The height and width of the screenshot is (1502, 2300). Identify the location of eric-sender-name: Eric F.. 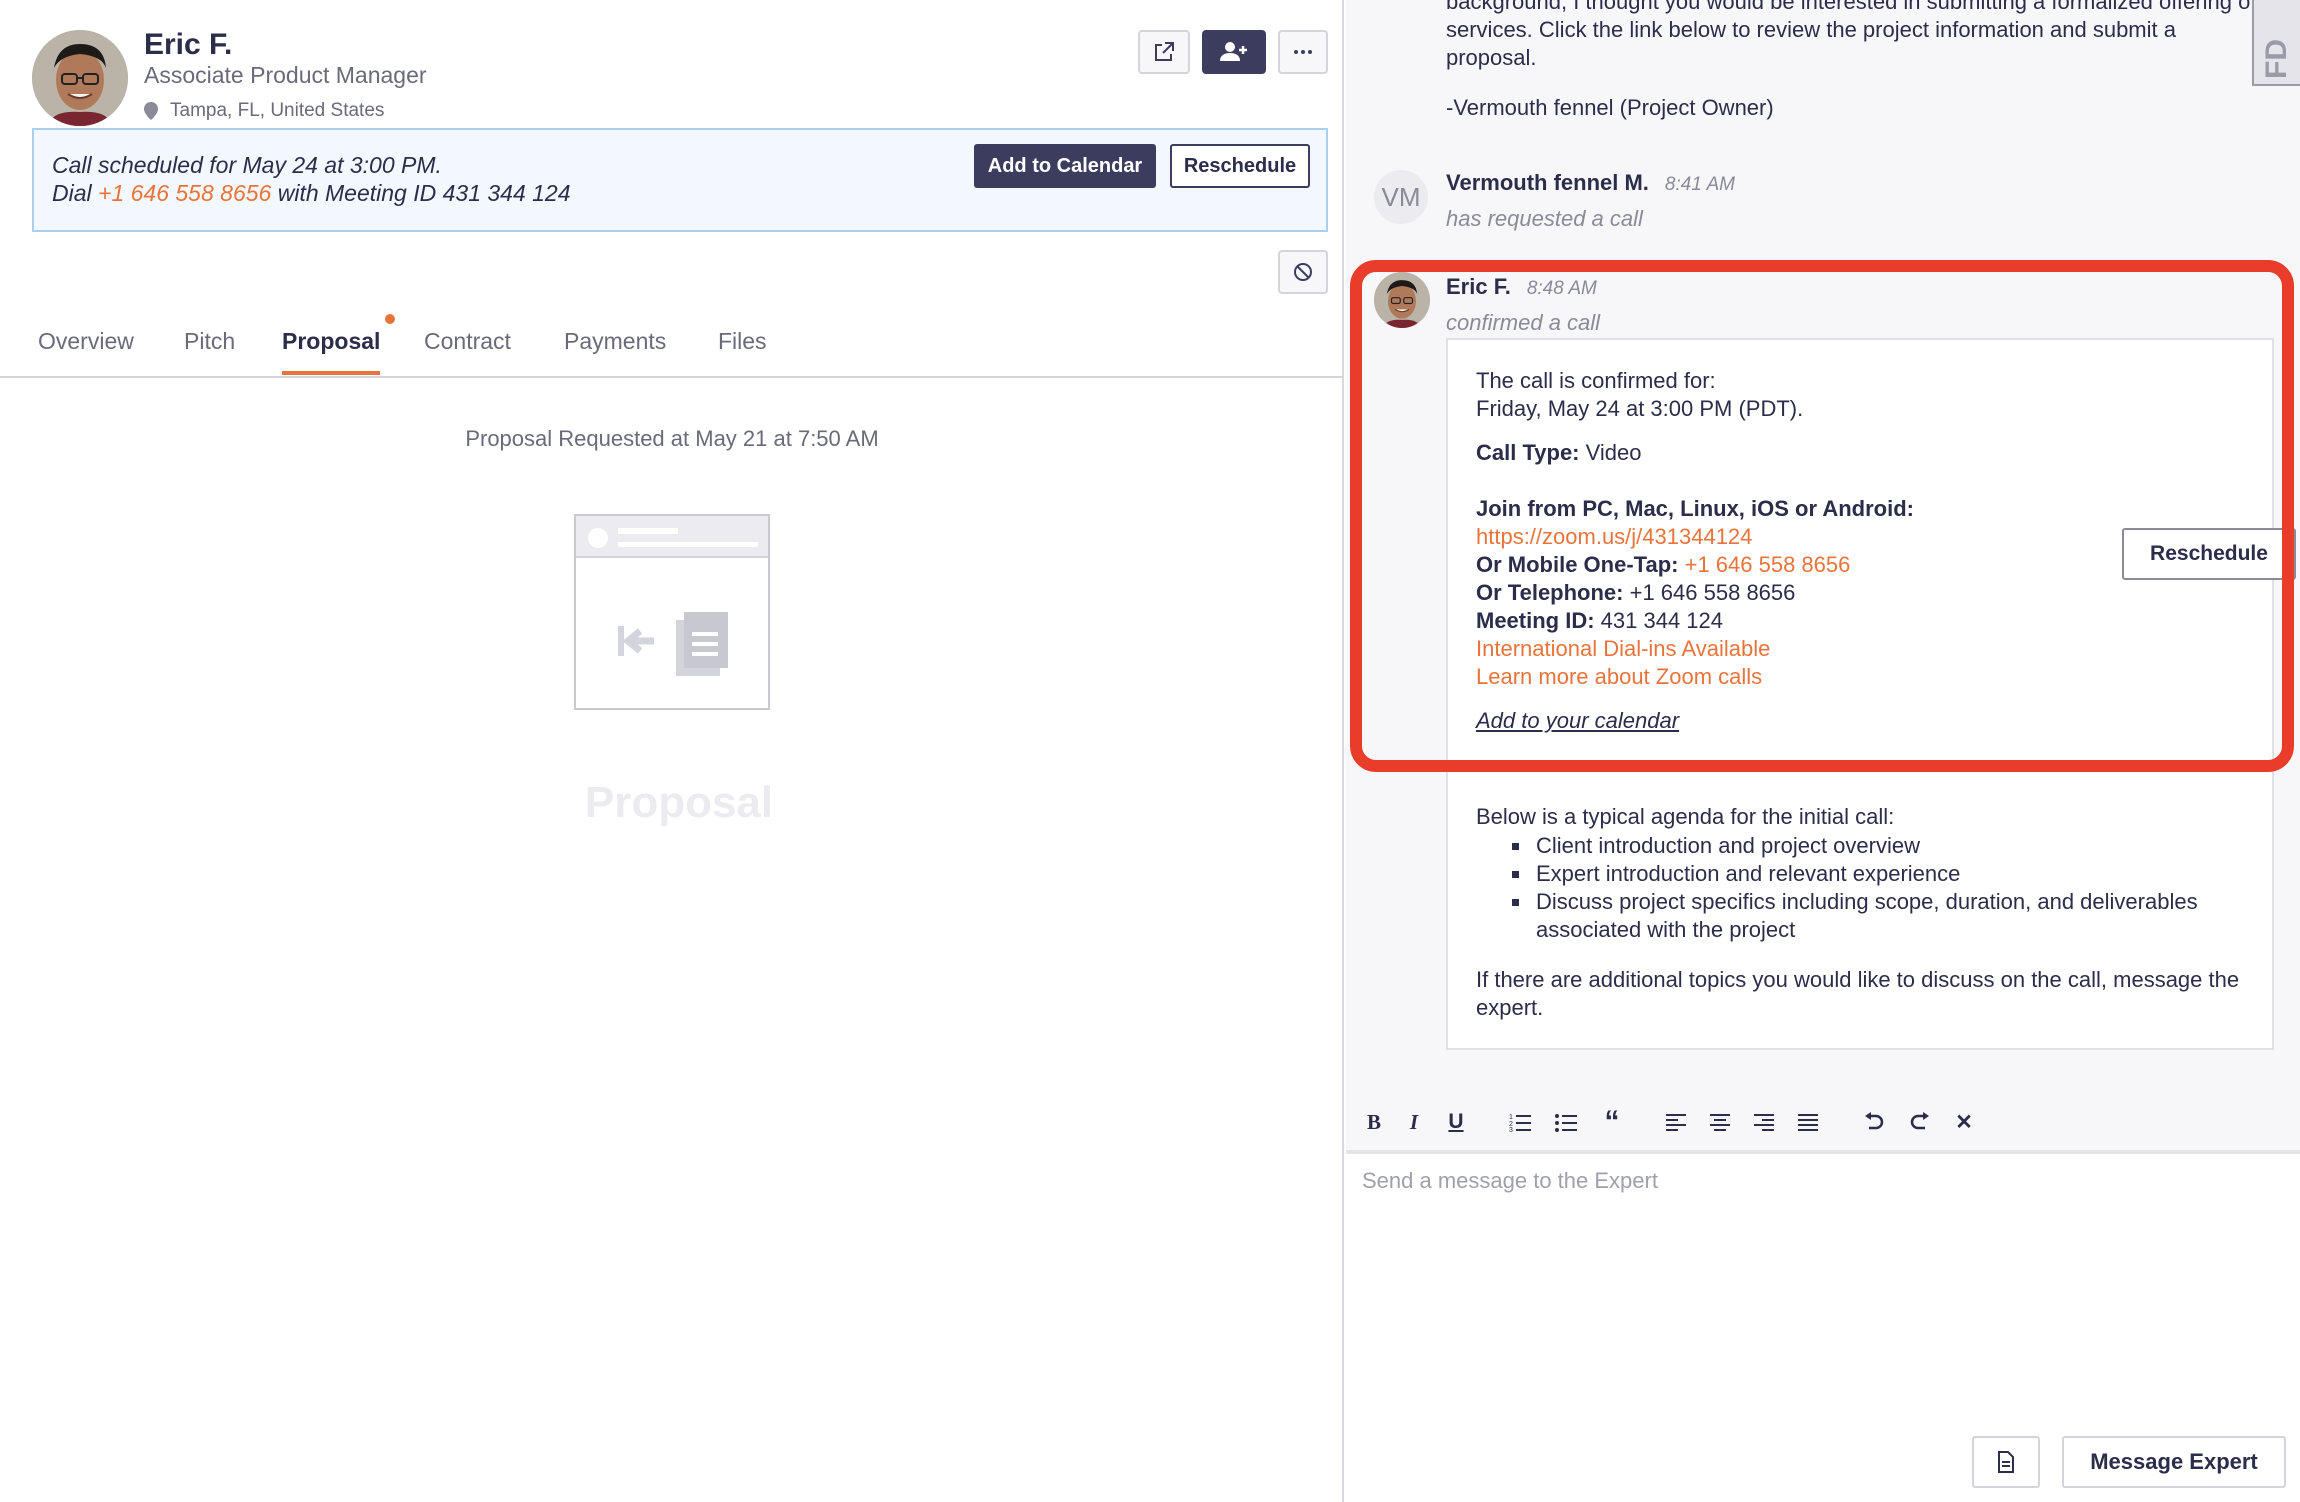
(1478, 286).